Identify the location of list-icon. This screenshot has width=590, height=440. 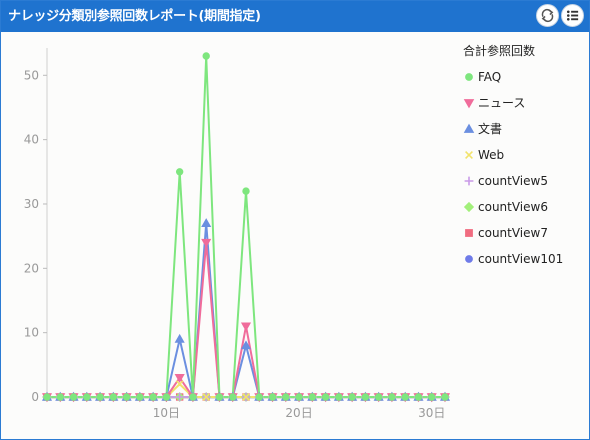
(572, 15).